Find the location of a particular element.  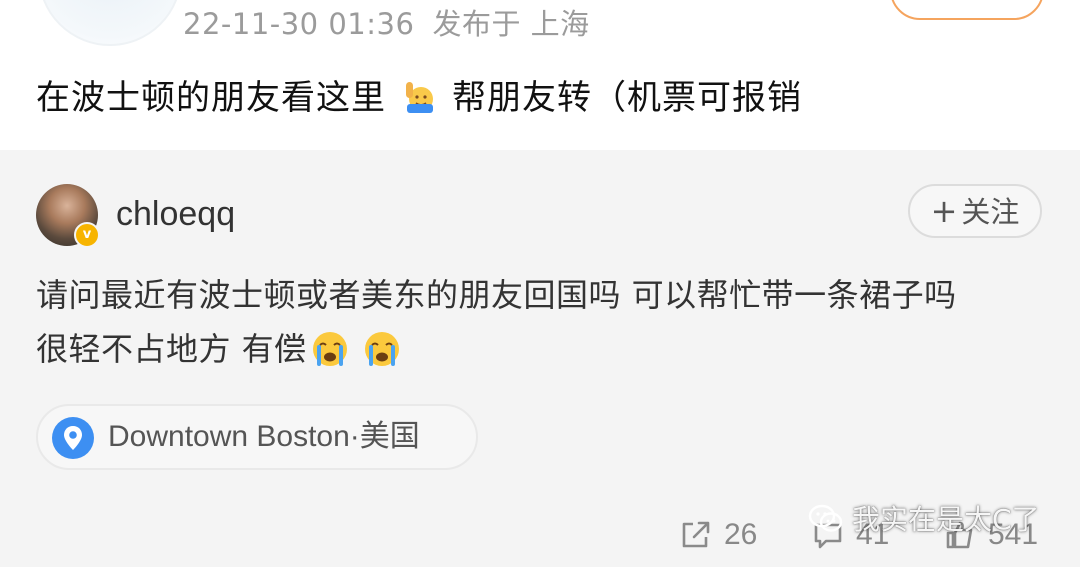

plus-icon: + is located at coordinates (944, 211).